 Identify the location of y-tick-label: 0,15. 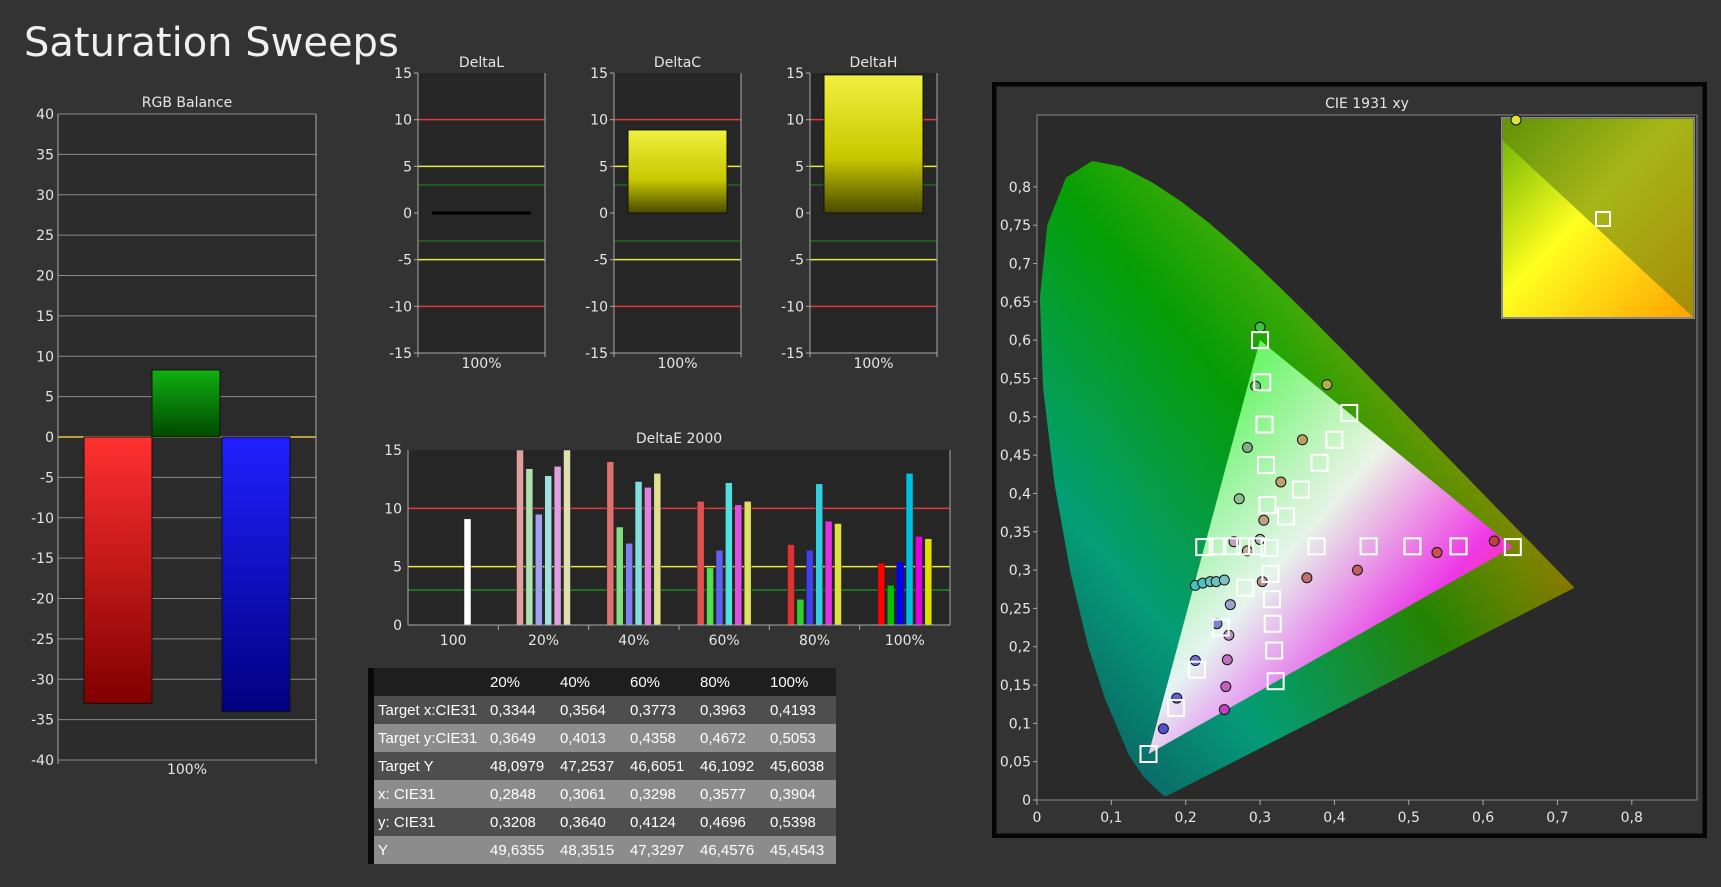
(1015, 686).